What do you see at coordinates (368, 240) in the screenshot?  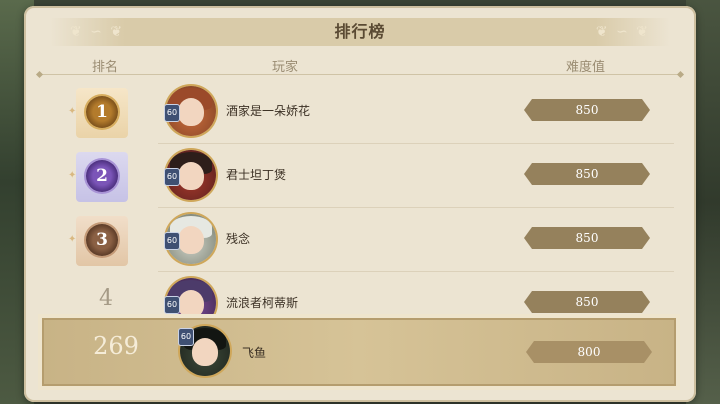 I see `leaderboard-row: ✦ 3 60 残念 850` at bounding box center [368, 240].